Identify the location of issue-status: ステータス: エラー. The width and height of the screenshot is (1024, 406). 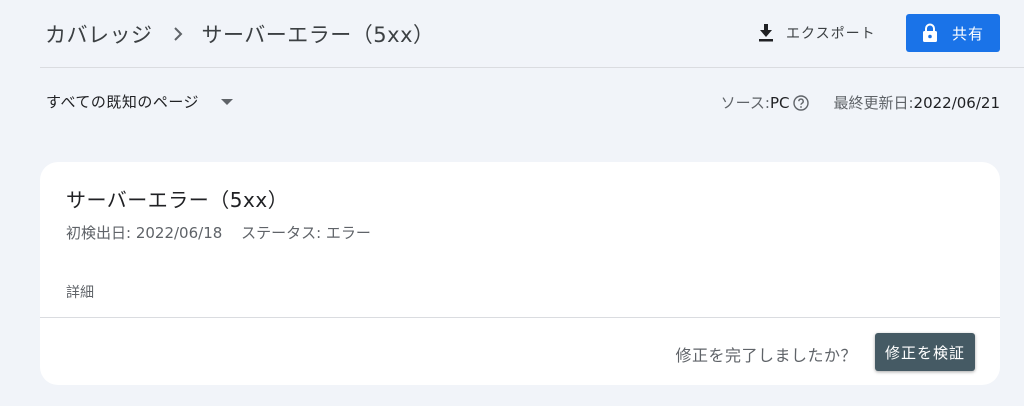
(306, 233).